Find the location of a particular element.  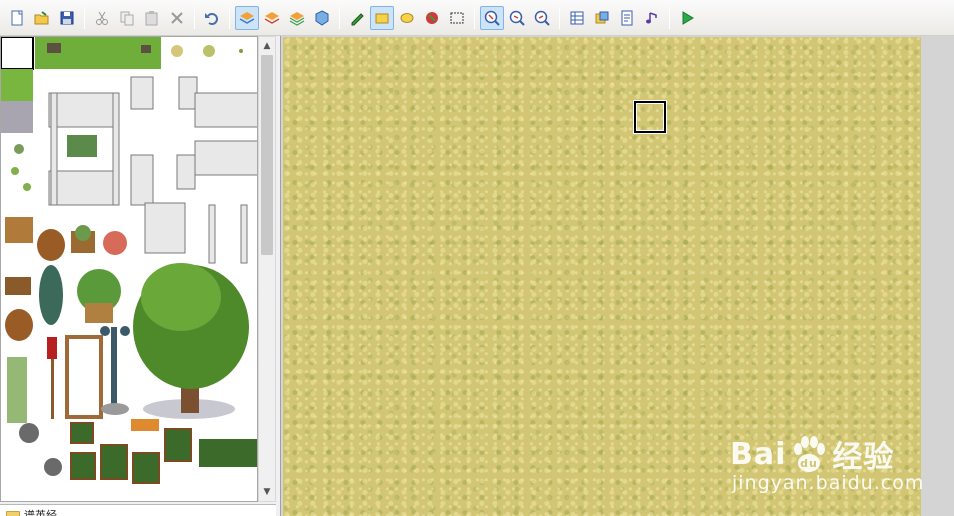

materials-icon is located at coordinates (602, 17).